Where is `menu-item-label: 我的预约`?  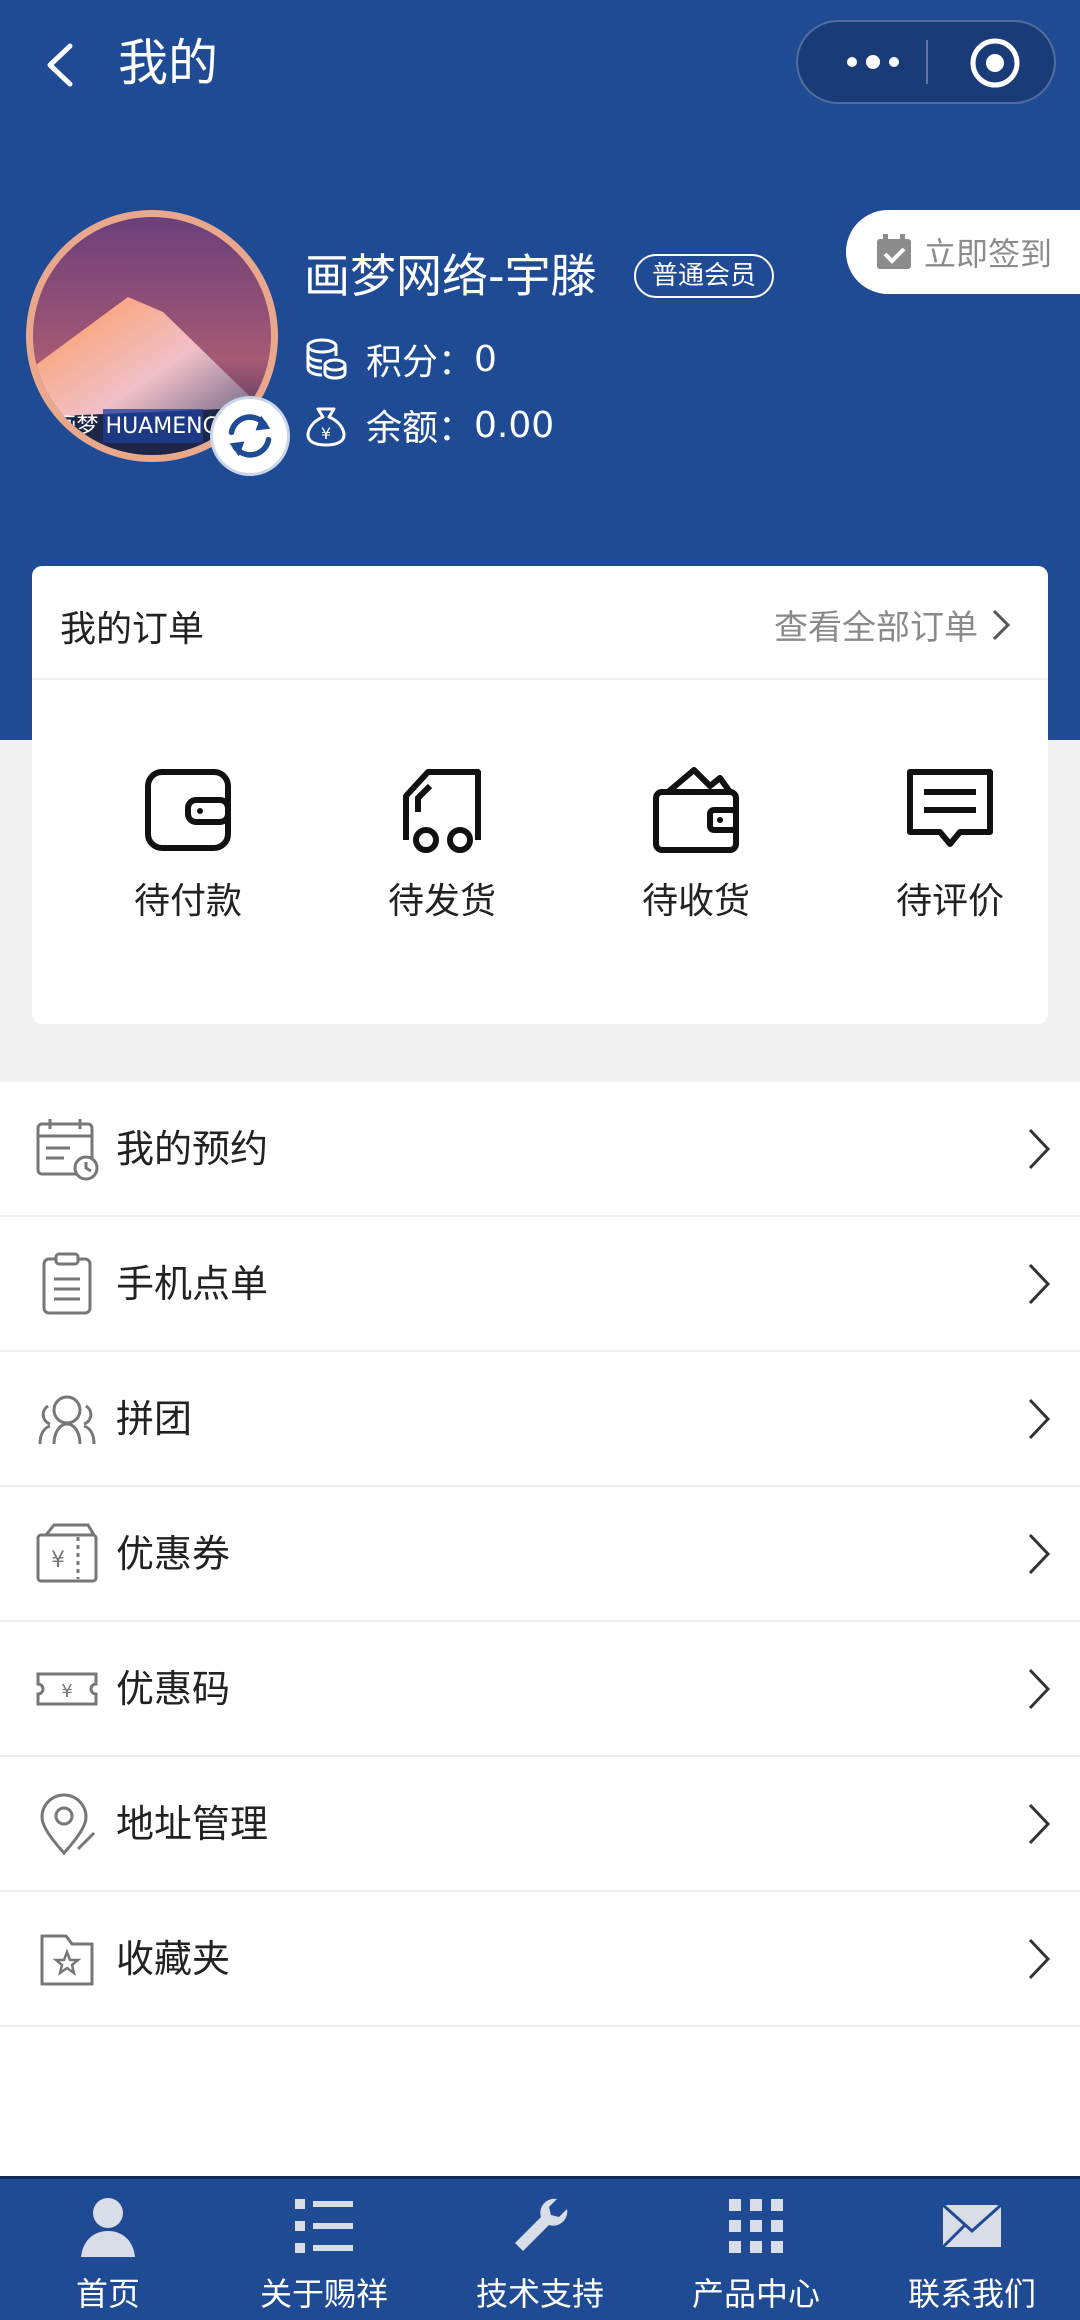 menu-item-label: 我的预约 is located at coordinates (192, 1149).